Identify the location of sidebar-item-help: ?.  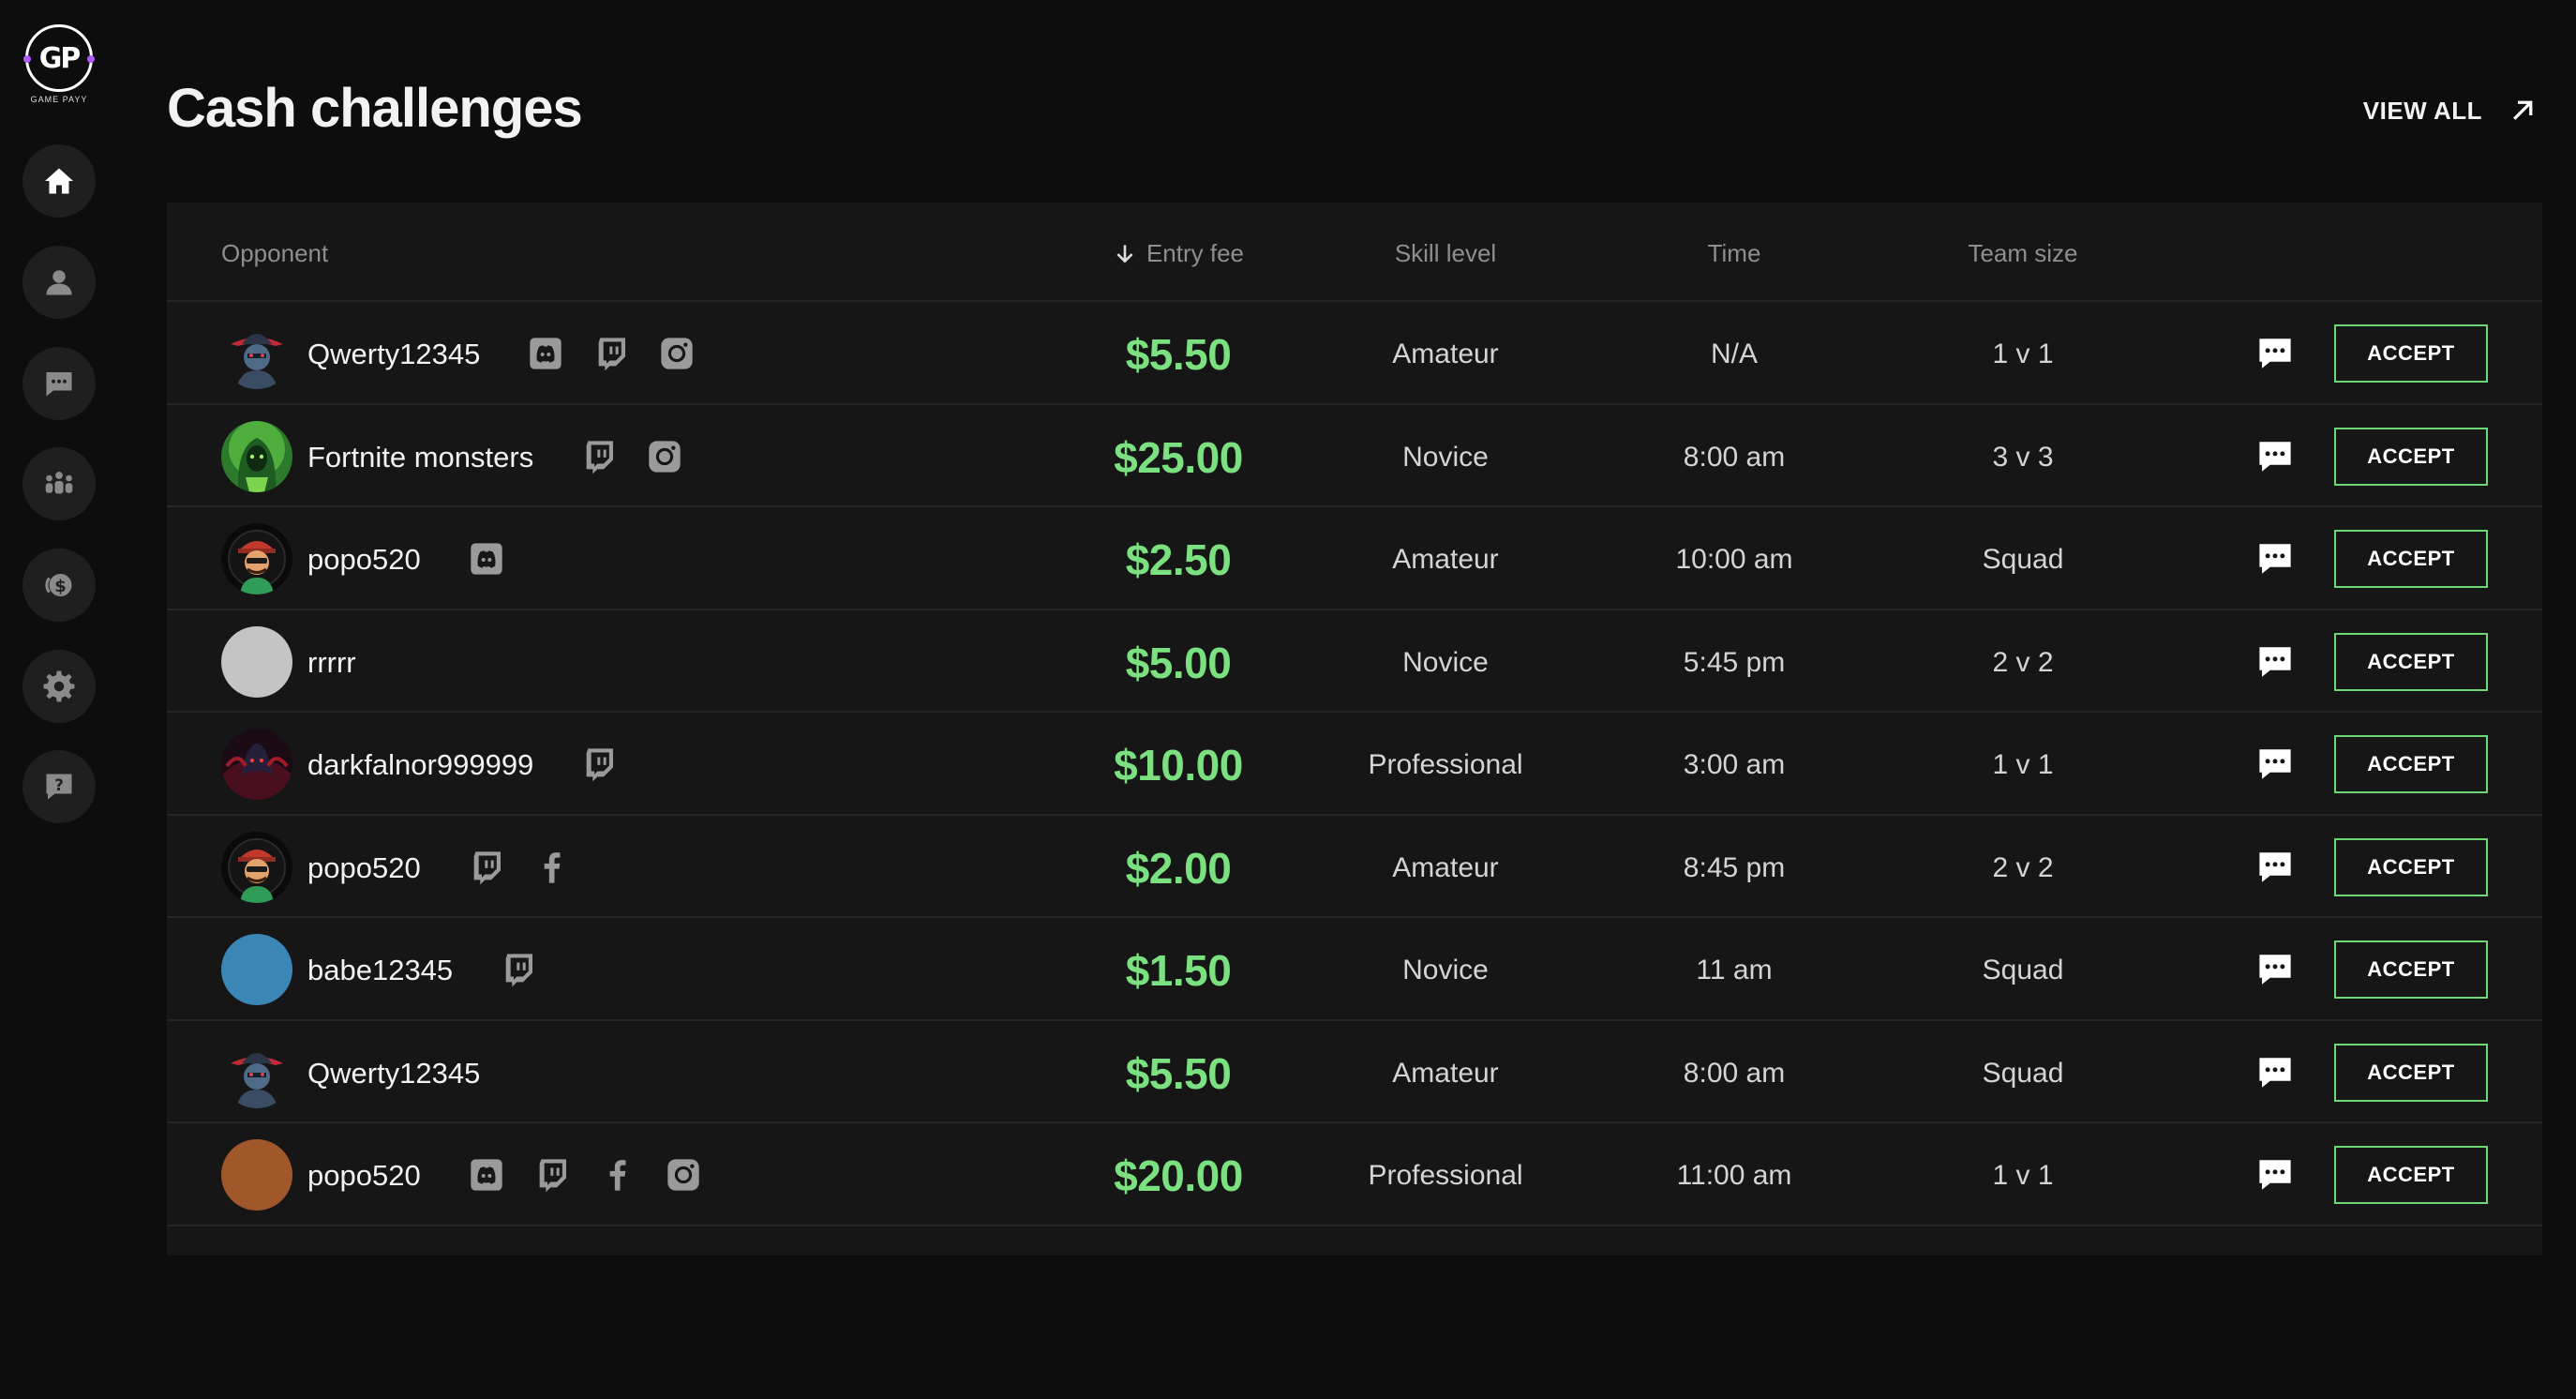
(59, 786).